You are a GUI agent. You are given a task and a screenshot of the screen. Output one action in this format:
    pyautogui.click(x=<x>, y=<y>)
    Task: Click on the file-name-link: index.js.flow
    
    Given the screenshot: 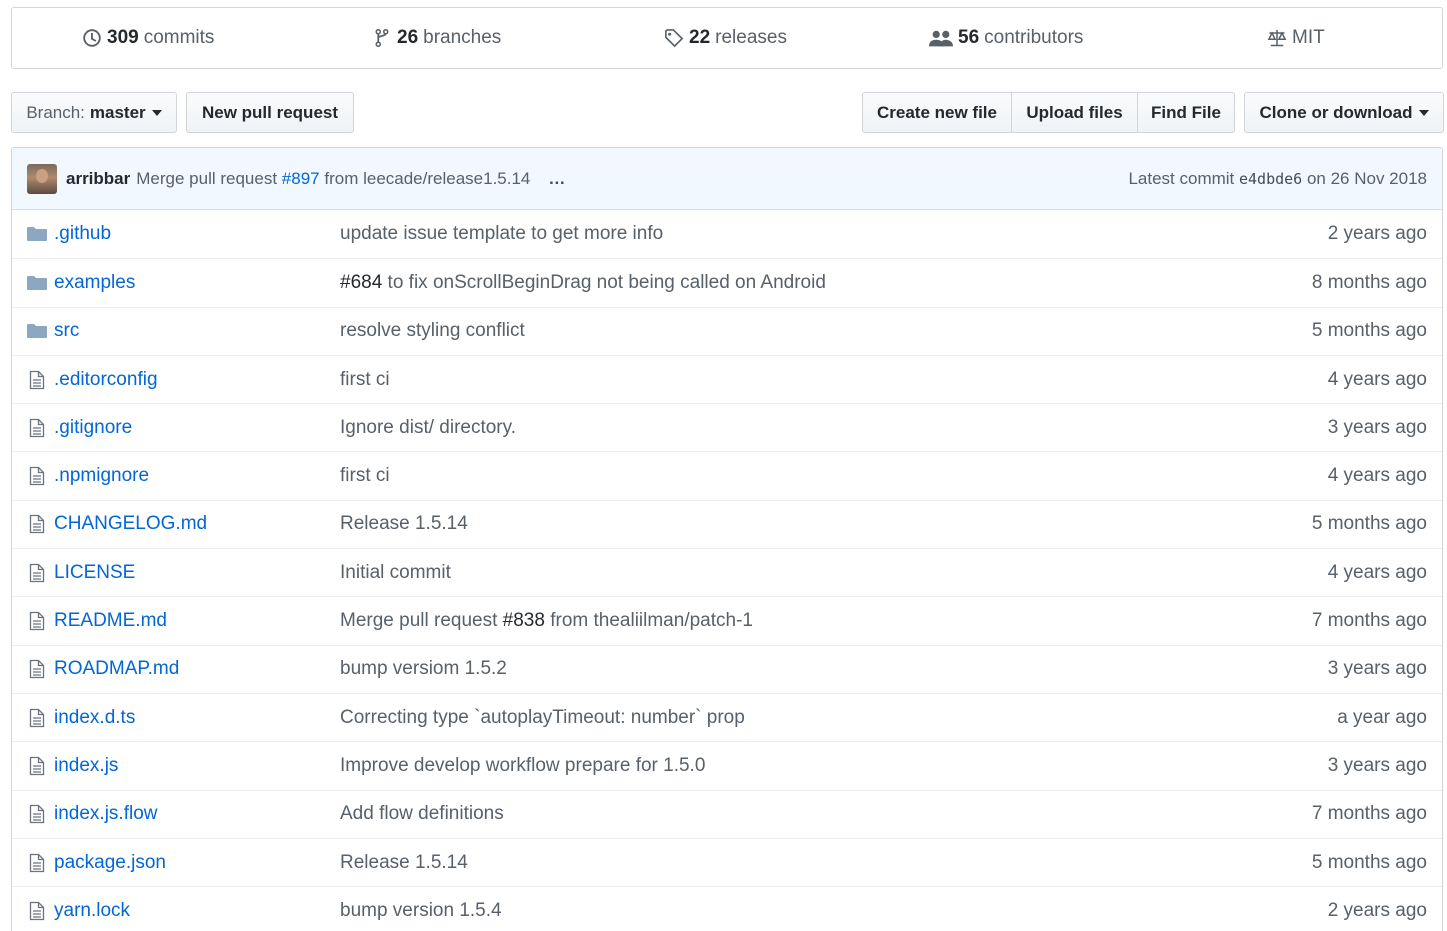 What is the action you would take?
    pyautogui.click(x=106, y=814)
    